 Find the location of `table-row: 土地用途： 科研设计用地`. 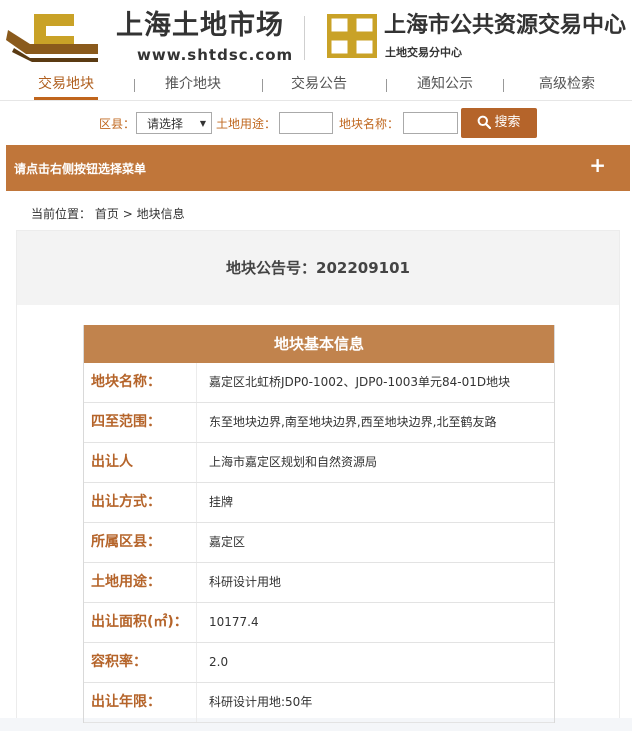

table-row: 土地用途： 科研设计用地 is located at coordinates (319, 583).